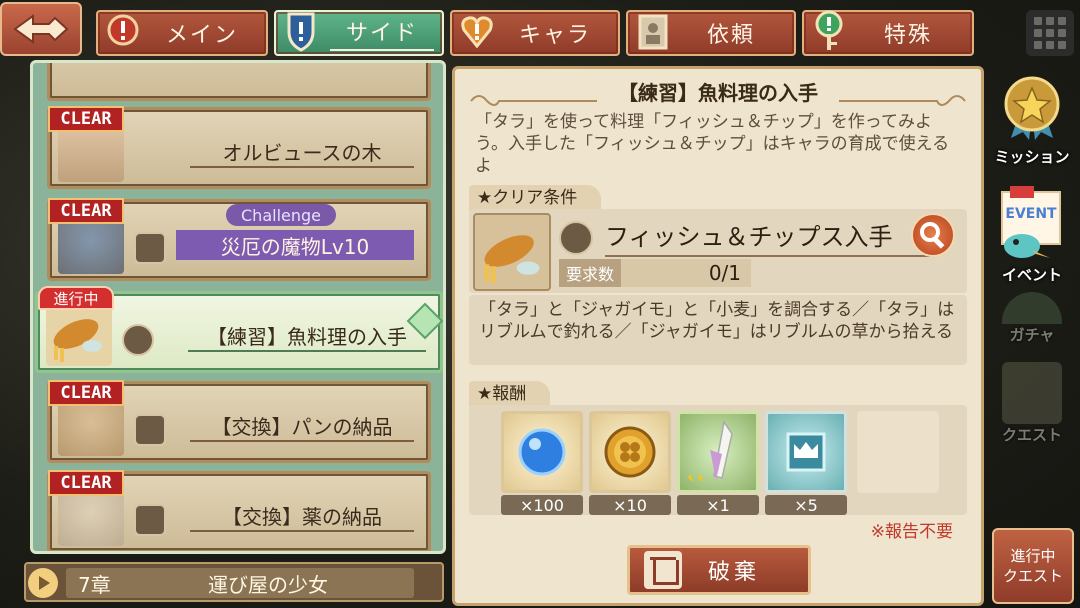  I want to click on in-progress-badge: 進行中, so click(76, 298).